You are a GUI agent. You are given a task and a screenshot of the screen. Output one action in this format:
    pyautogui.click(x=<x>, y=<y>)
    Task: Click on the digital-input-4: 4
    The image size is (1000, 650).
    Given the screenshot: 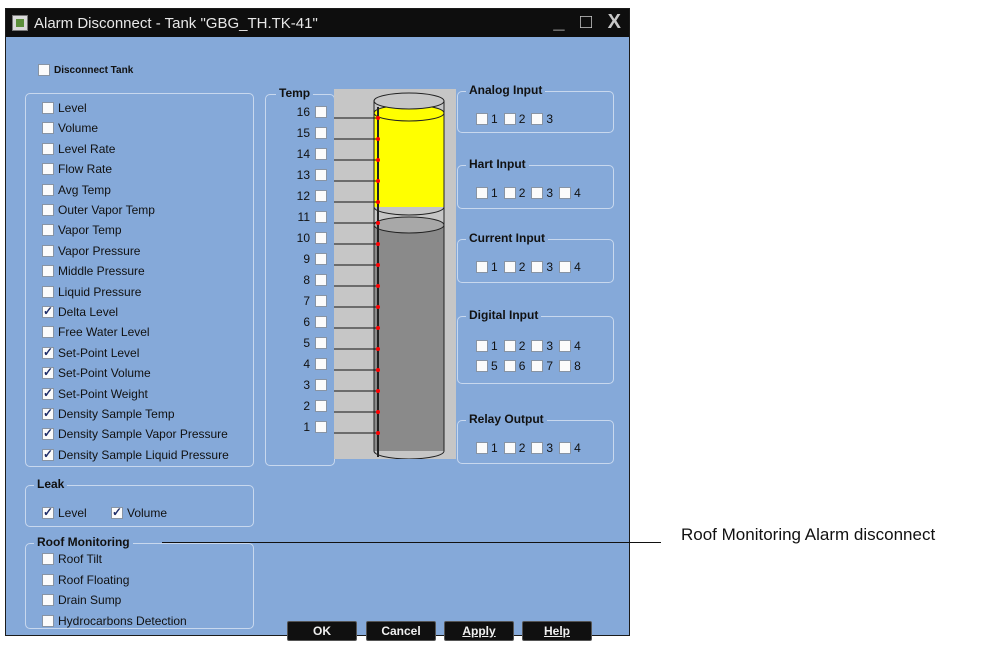 What is the action you would take?
    pyautogui.click(x=570, y=346)
    